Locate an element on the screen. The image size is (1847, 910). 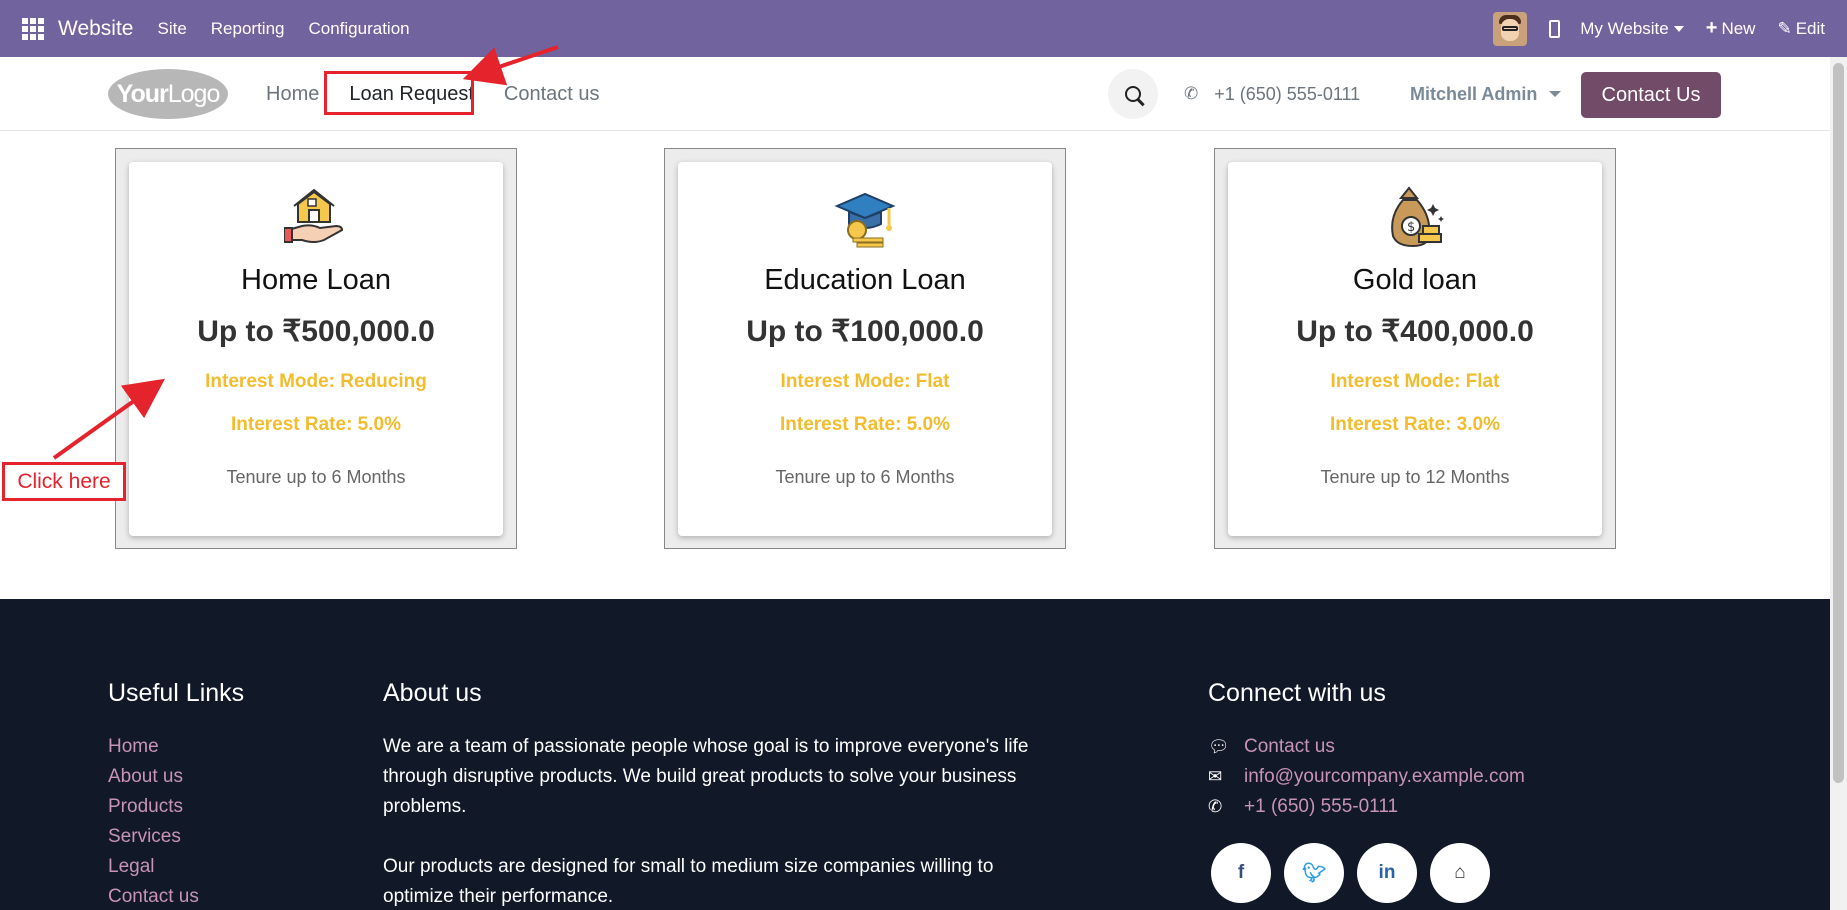
user-menu: Mitchell Admin is located at coordinates (1486, 94).